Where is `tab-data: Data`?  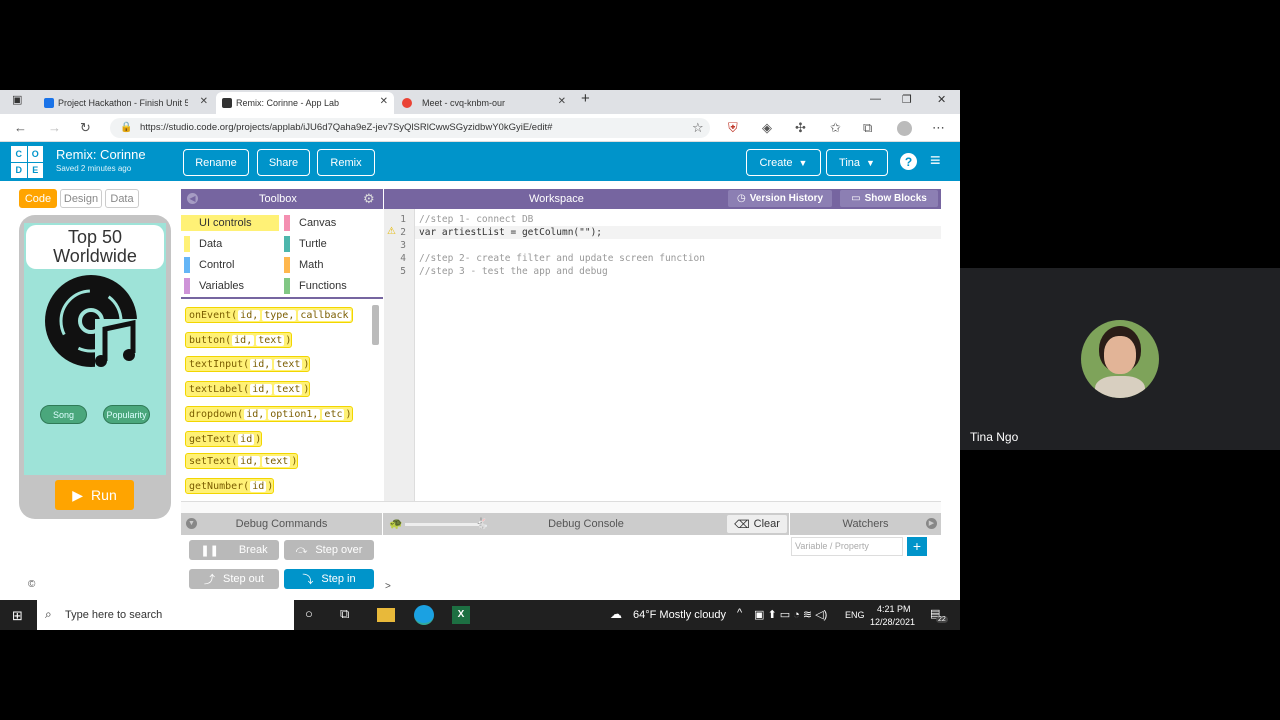
tab-data: Data is located at coordinates (122, 198).